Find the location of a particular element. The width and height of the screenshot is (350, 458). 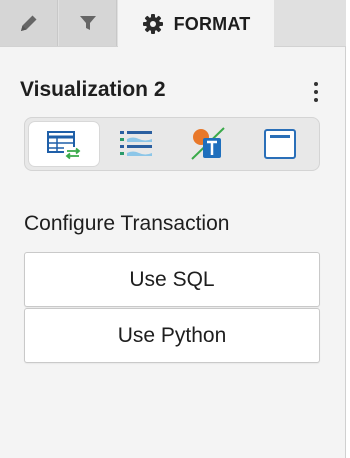

filter-icon is located at coordinates (87, 23).